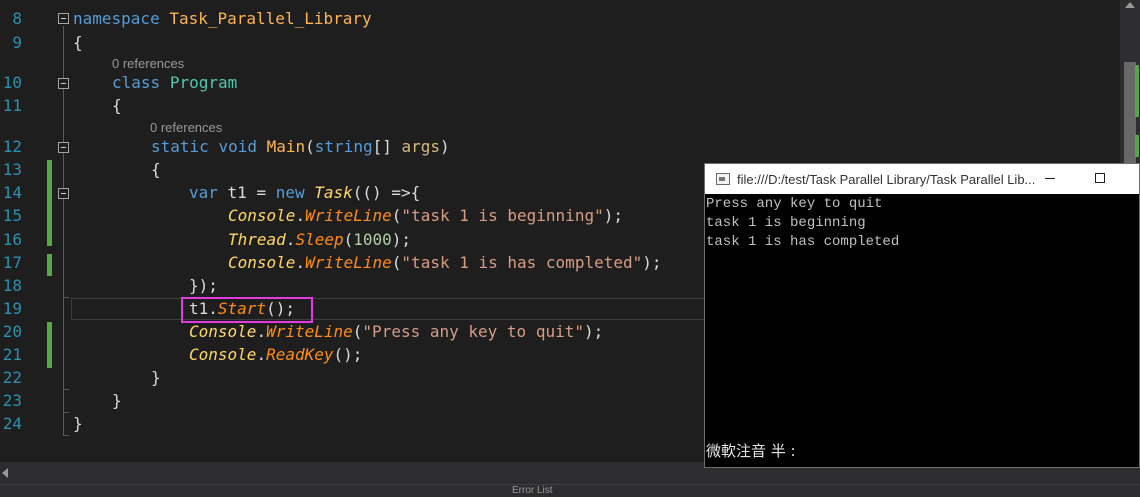 The height and width of the screenshot is (497, 1140). I want to click on code-line-10: class Program, so click(174, 83).